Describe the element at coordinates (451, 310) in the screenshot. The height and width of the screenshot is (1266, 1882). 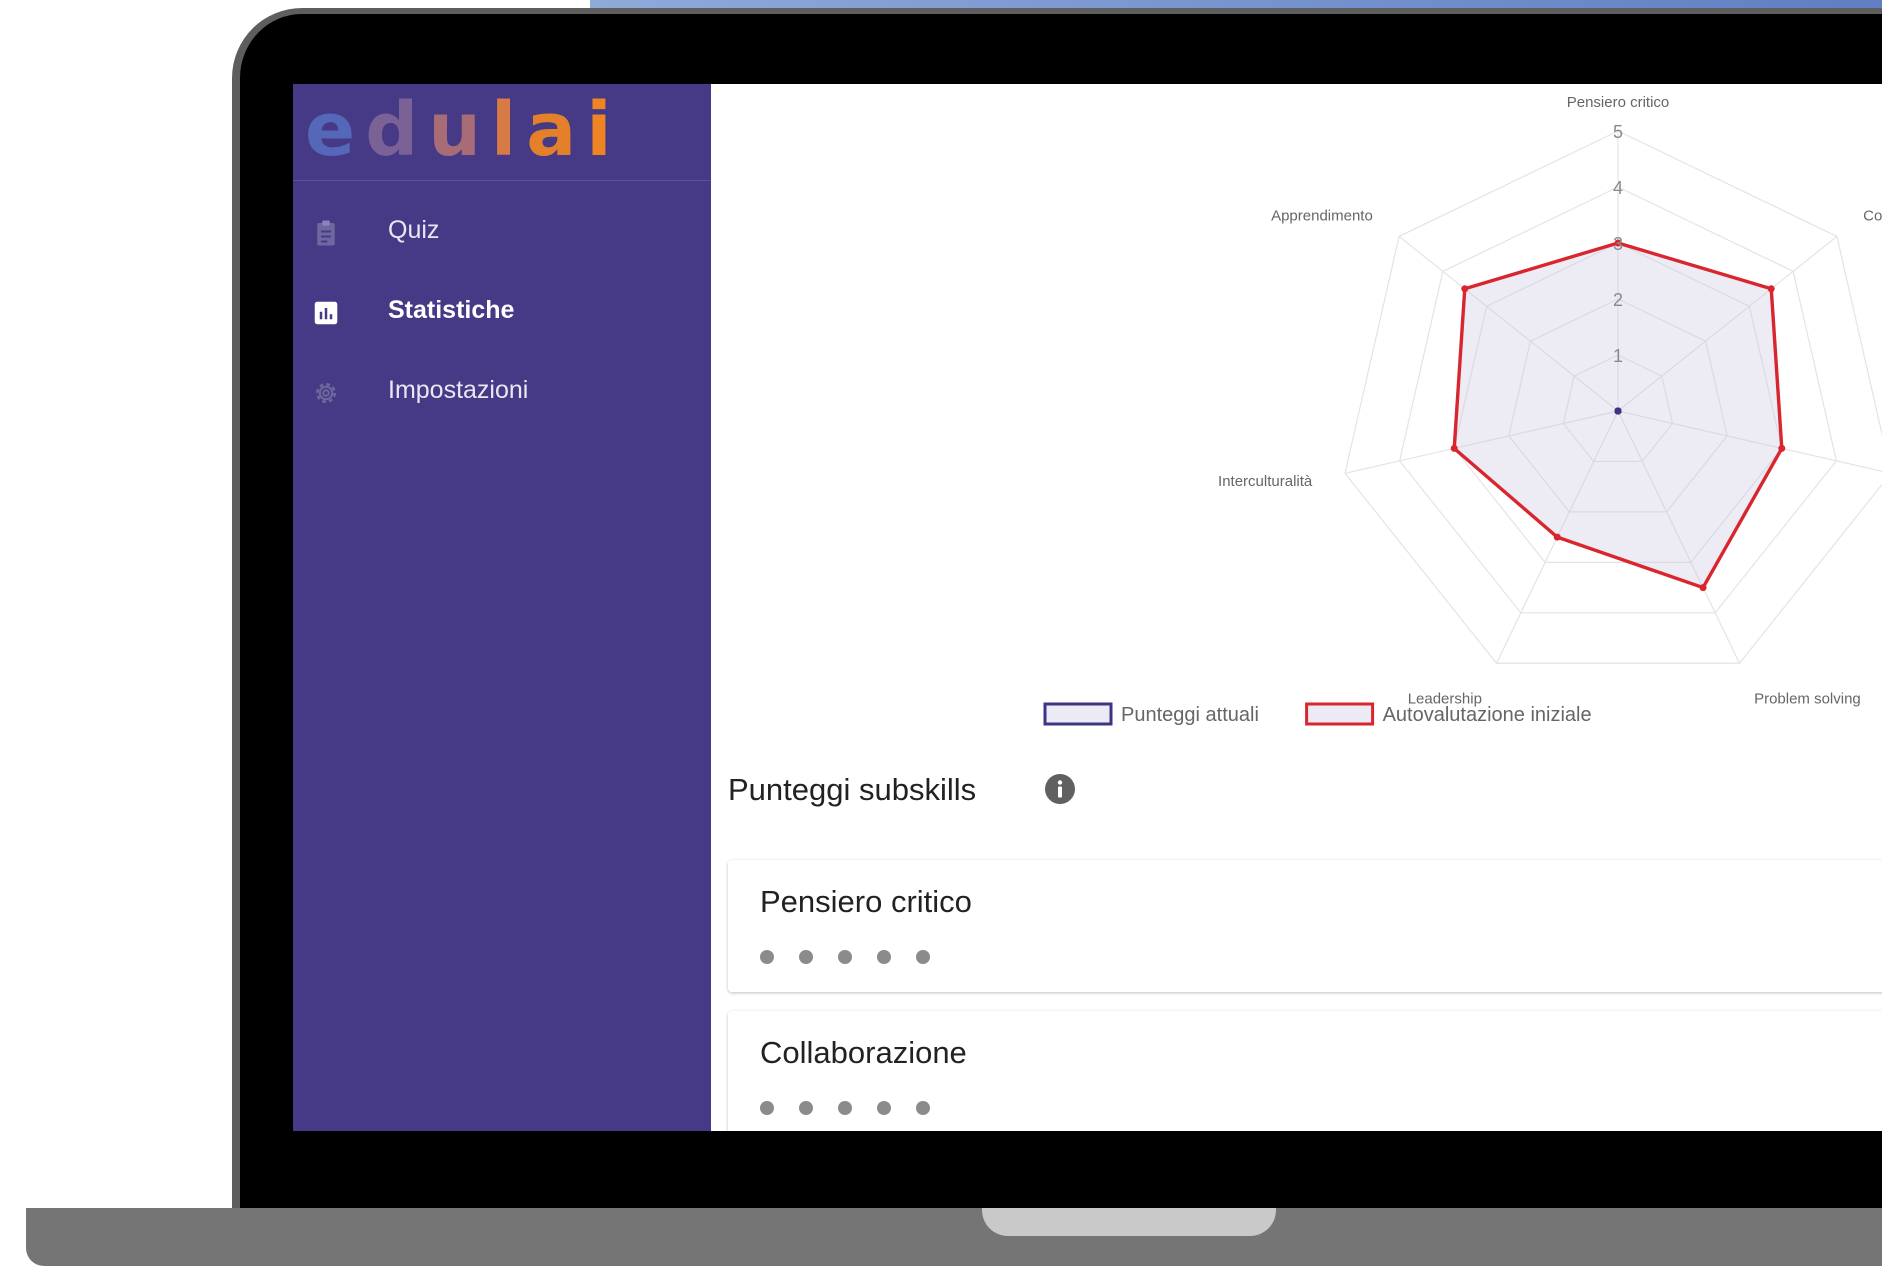
I see `sidebar-item-label: Statistiche` at that location.